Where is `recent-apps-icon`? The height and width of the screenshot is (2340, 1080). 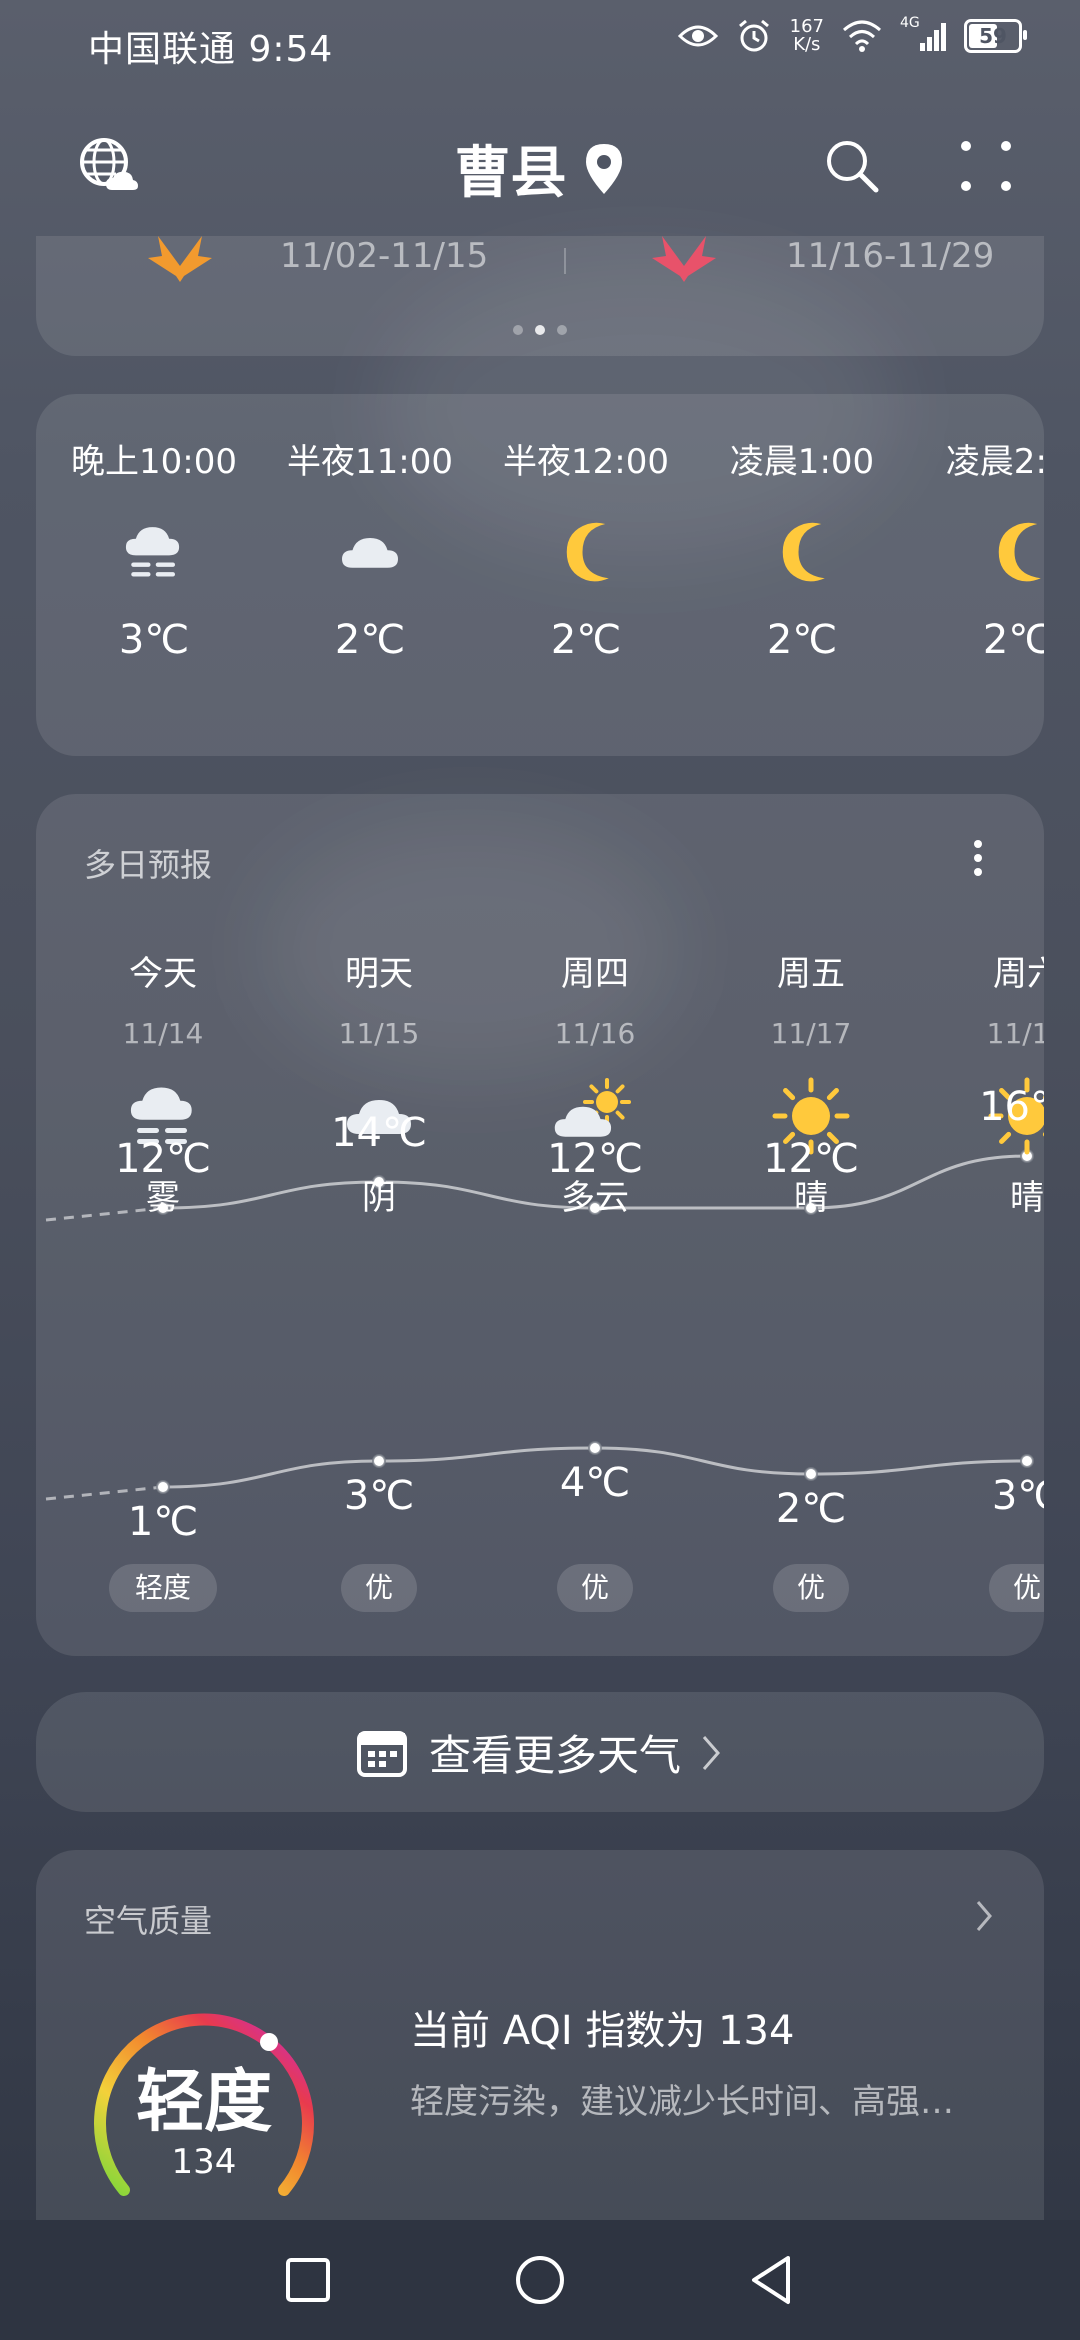 recent-apps-icon is located at coordinates (308, 2280).